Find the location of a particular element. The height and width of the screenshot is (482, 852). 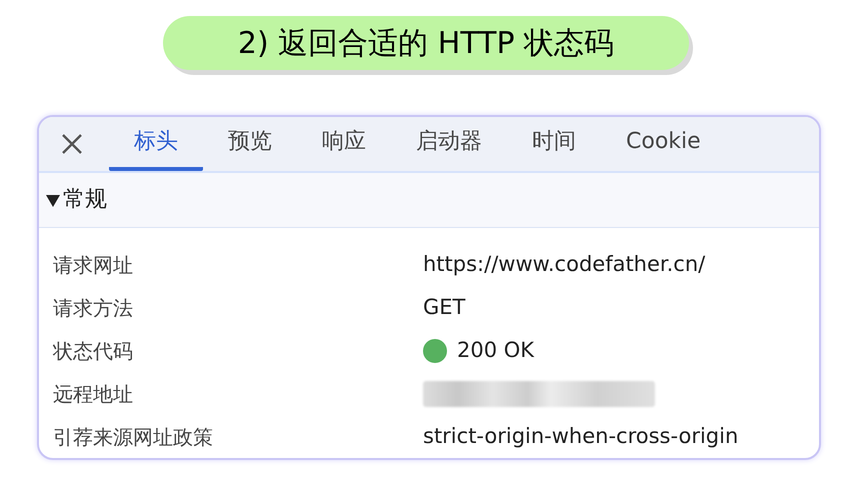

section-header: 常规 is located at coordinates (429, 200).